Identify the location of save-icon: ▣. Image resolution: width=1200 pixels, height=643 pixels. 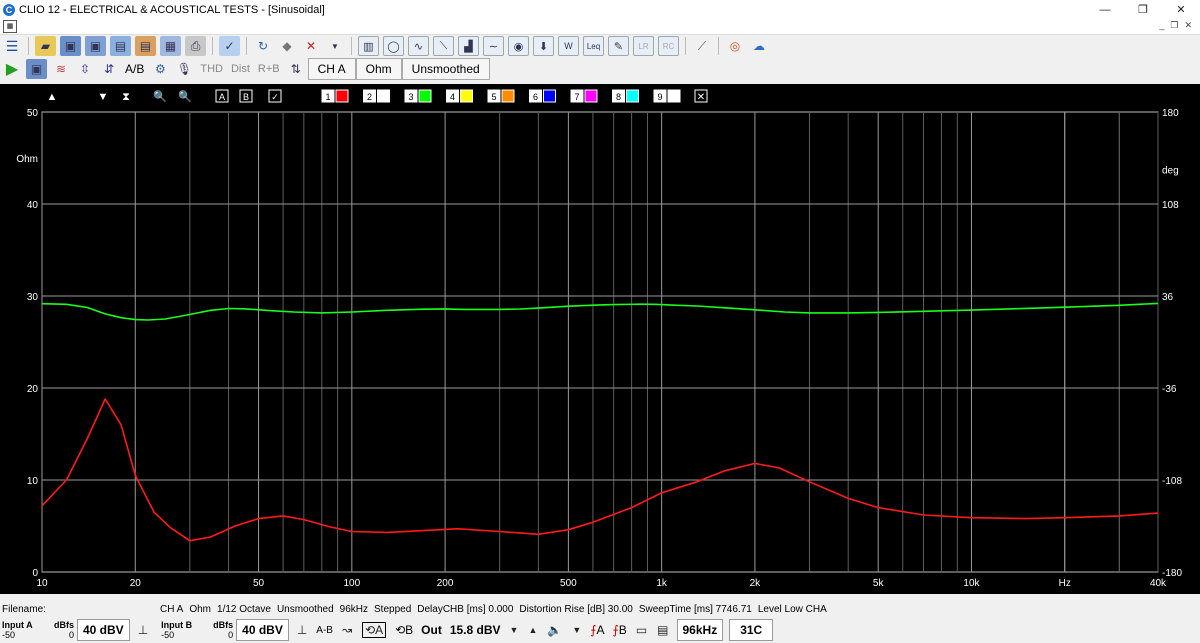
(70, 46).